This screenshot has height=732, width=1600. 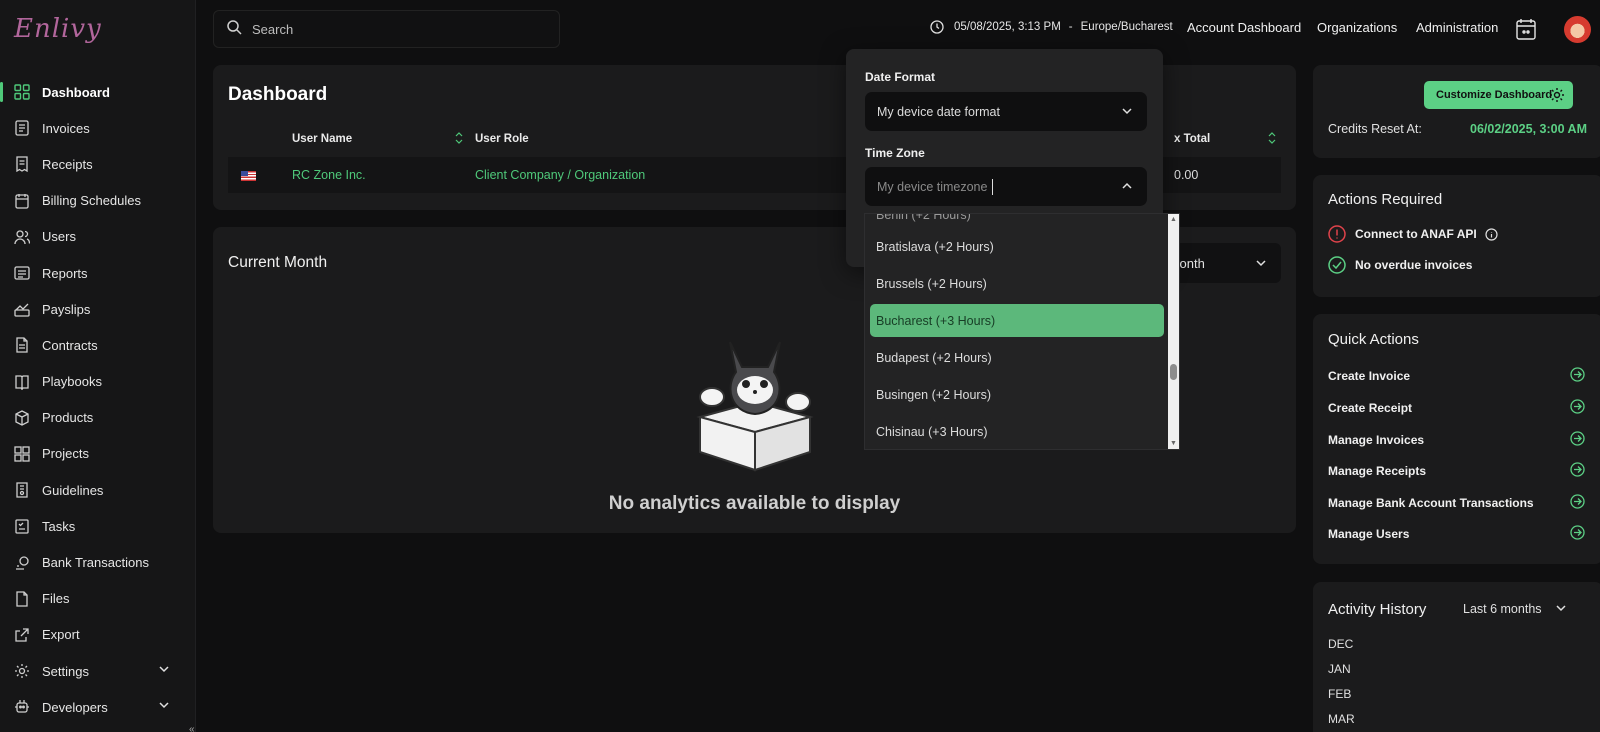 What do you see at coordinates (98, 635) in the screenshot?
I see `sidebar-item-export: Export` at bounding box center [98, 635].